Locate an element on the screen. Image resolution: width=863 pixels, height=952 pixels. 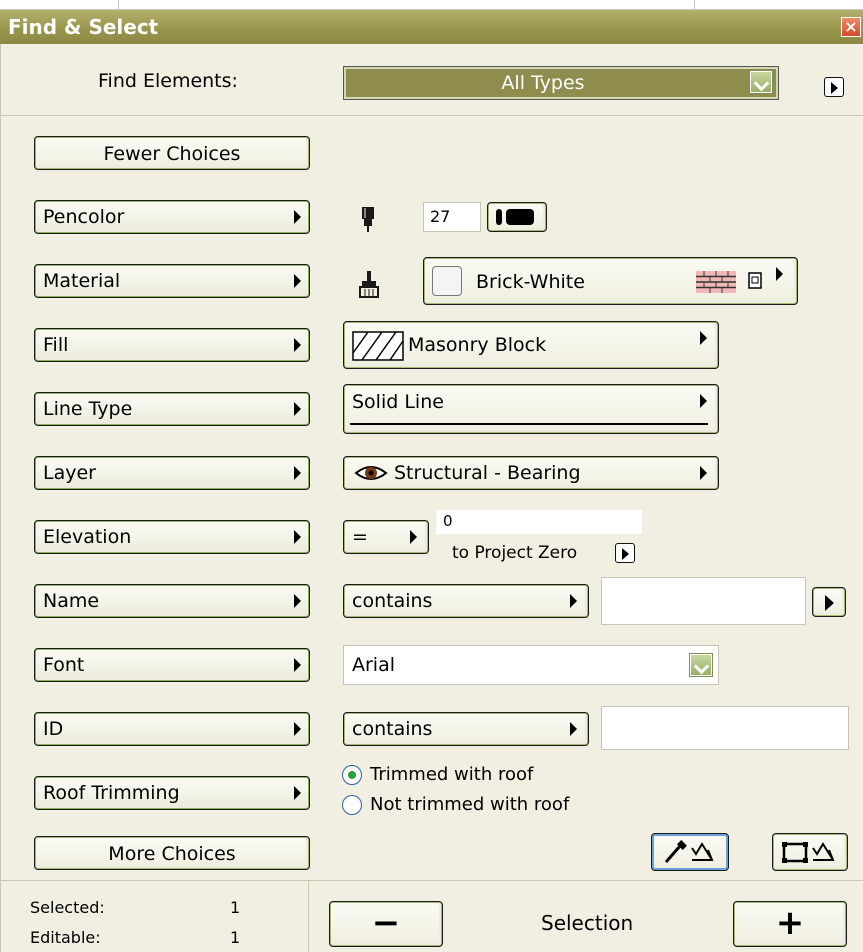
pen-weight-button is located at coordinates (517, 217).